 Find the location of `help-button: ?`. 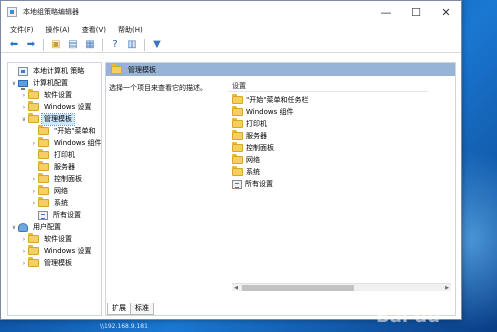

help-button: ? is located at coordinates (115, 45).